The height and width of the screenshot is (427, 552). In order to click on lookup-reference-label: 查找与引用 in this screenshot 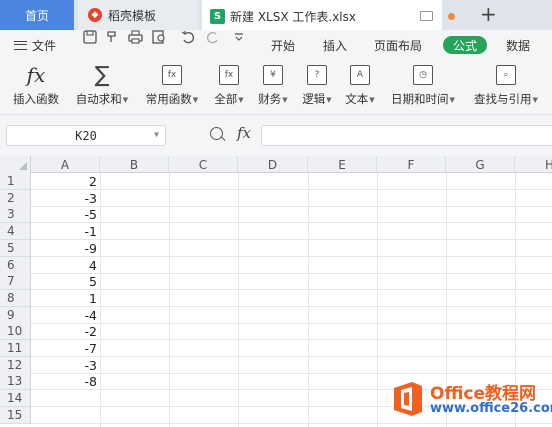, I will do `click(503, 99)`.